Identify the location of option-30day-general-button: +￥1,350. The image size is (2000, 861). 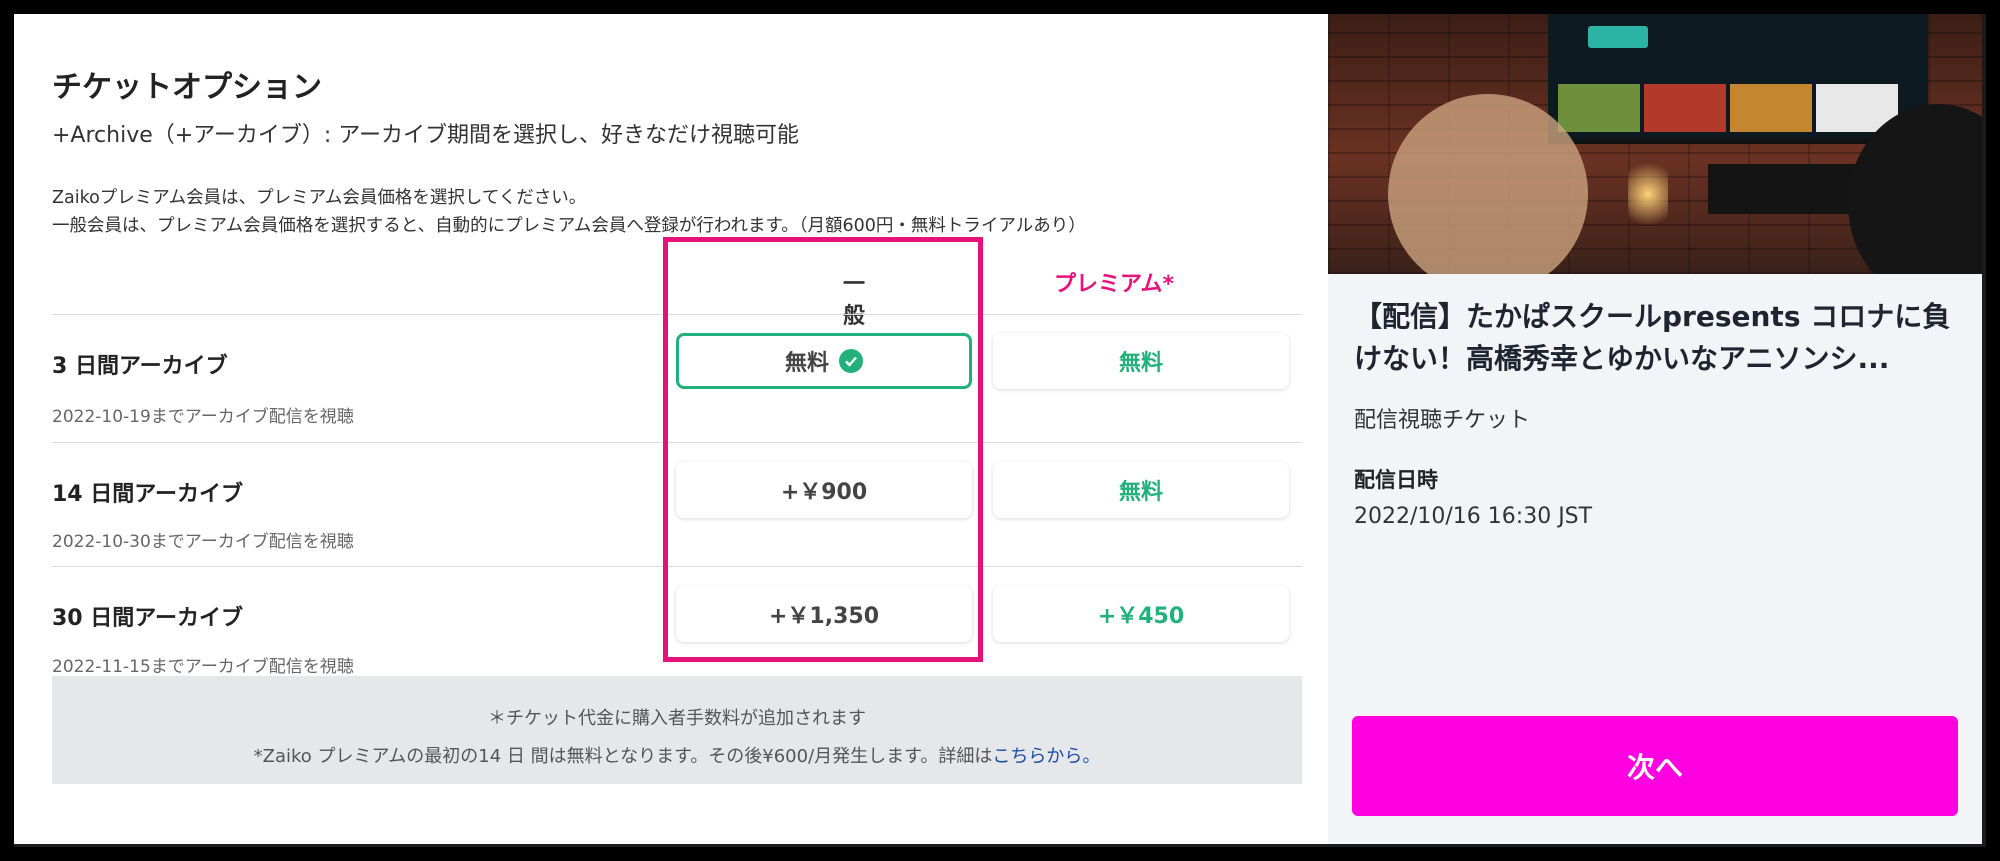
(824, 614).